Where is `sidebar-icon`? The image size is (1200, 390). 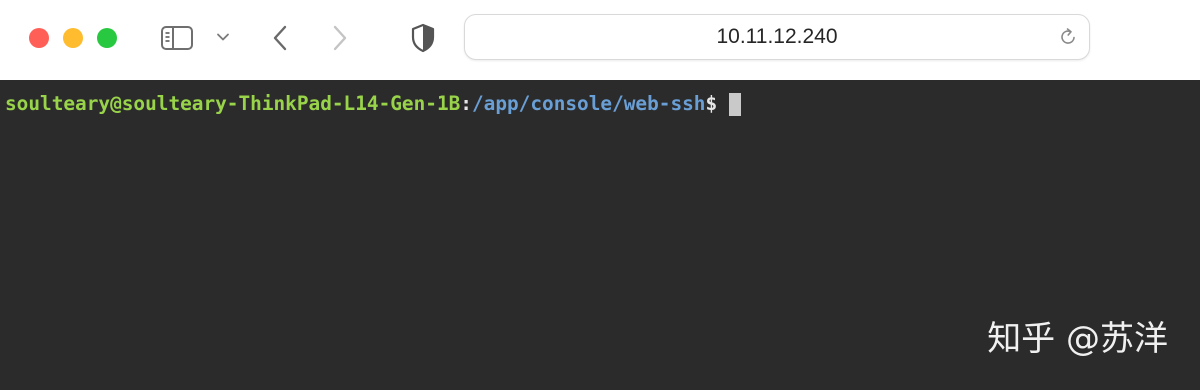
sidebar-icon is located at coordinates (177, 38).